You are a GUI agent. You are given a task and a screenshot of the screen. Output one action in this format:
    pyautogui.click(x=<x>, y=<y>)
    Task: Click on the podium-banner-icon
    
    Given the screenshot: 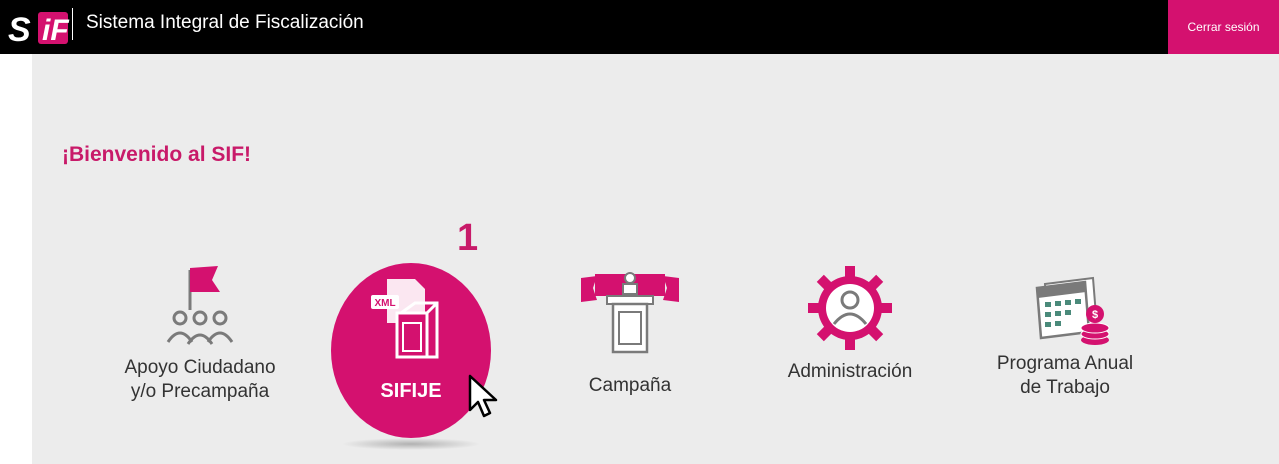 What is the action you would take?
    pyautogui.click(x=630, y=313)
    